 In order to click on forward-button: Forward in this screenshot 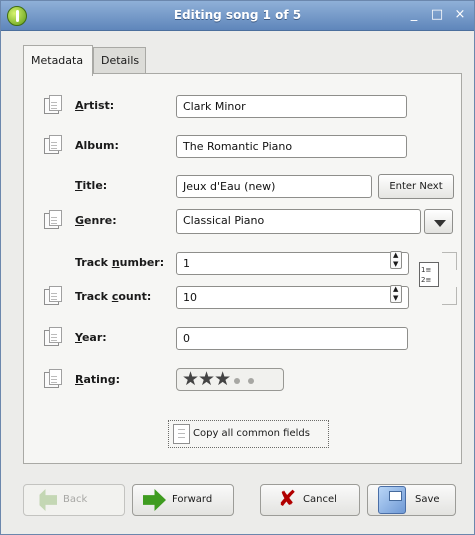, I will do `click(183, 500)`.